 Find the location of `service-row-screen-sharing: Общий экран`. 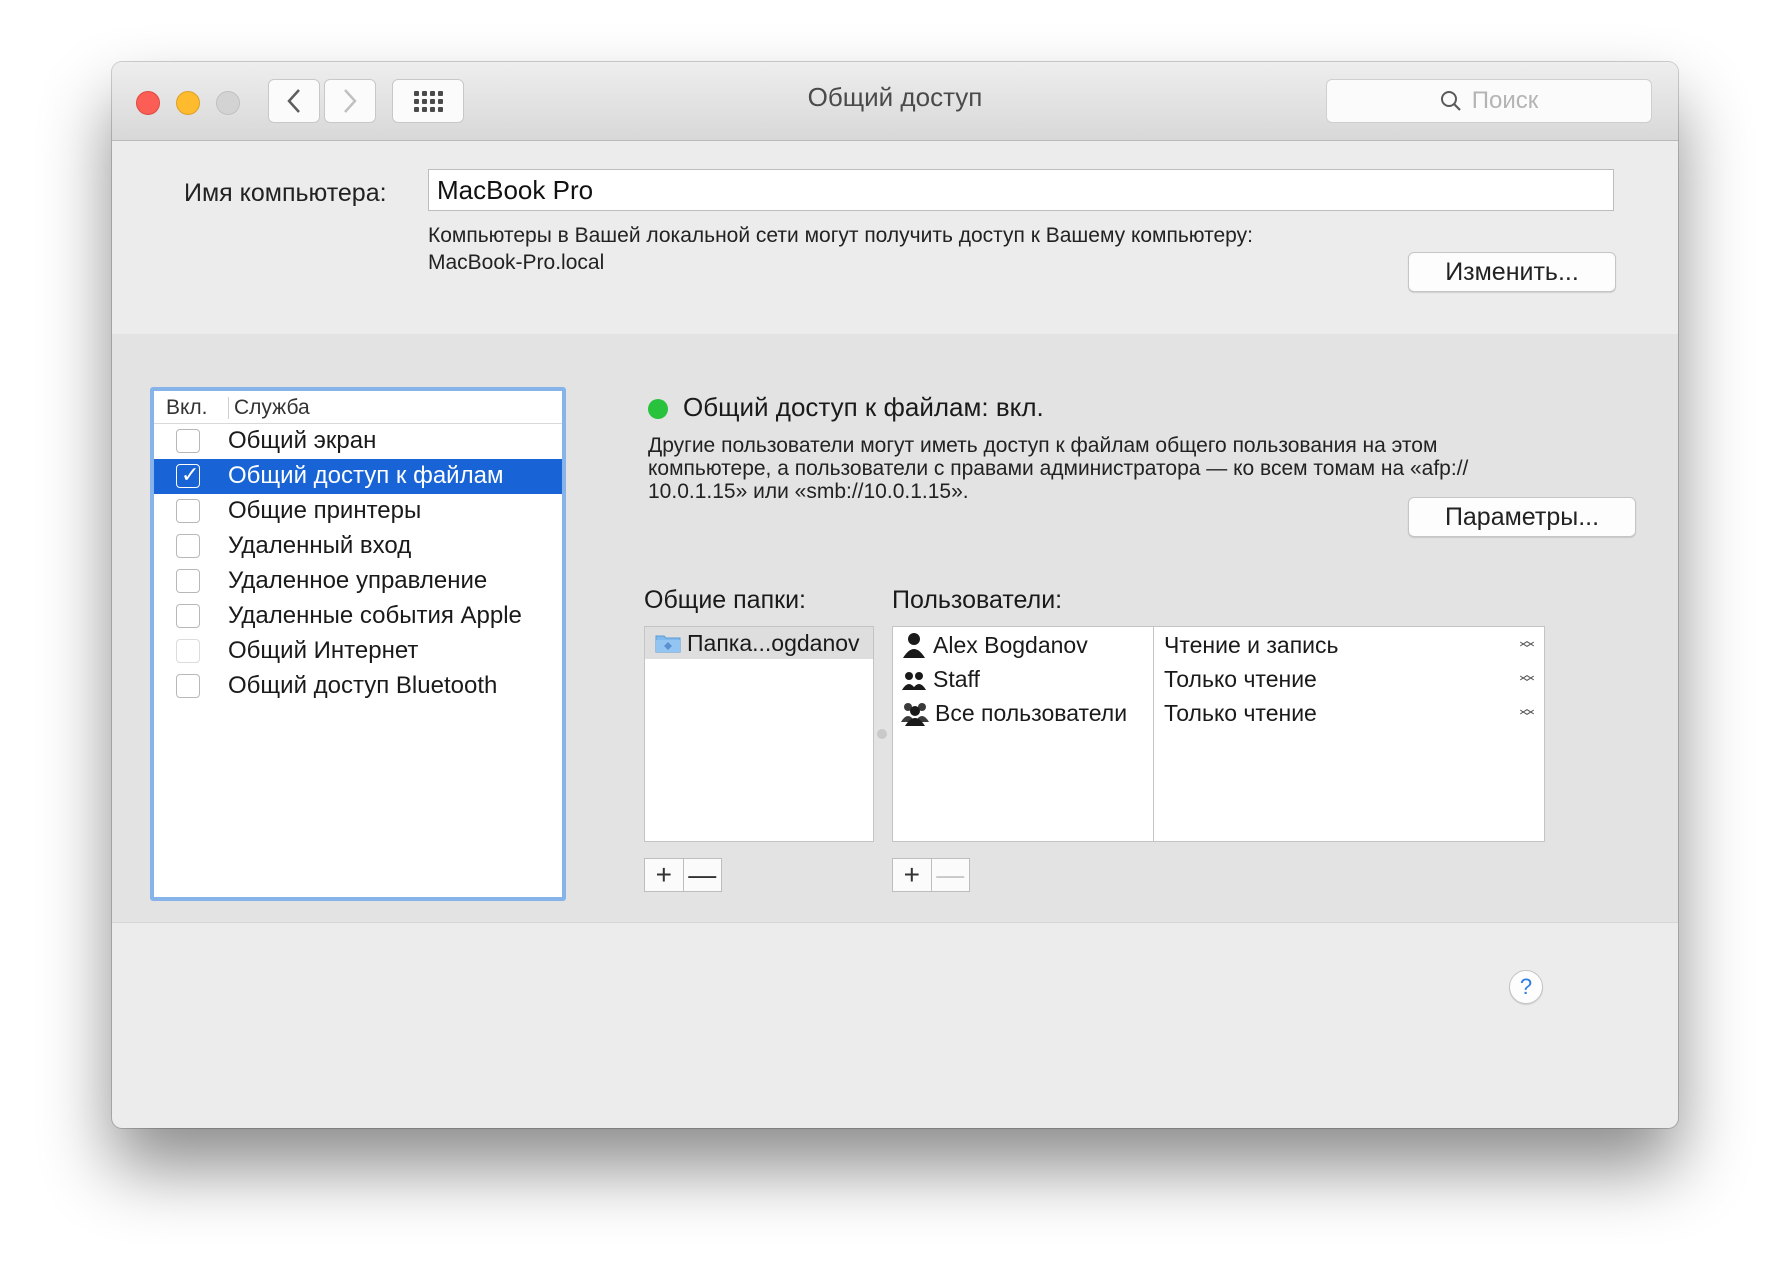

service-row-screen-sharing: Общий экран is located at coordinates (358, 441).